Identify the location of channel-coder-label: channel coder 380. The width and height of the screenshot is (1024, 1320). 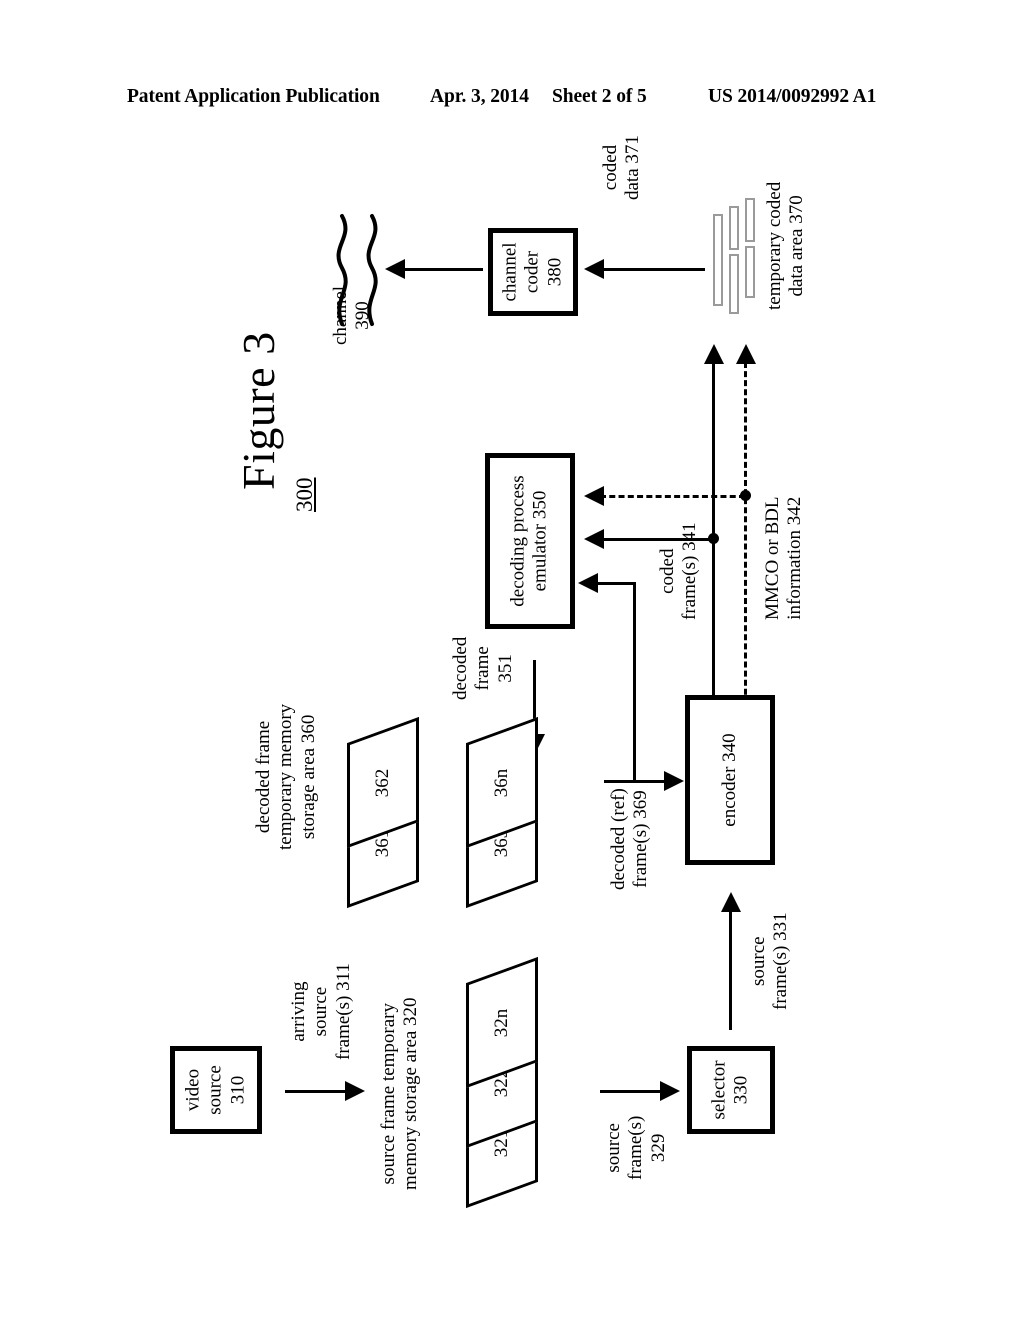
(532, 272).